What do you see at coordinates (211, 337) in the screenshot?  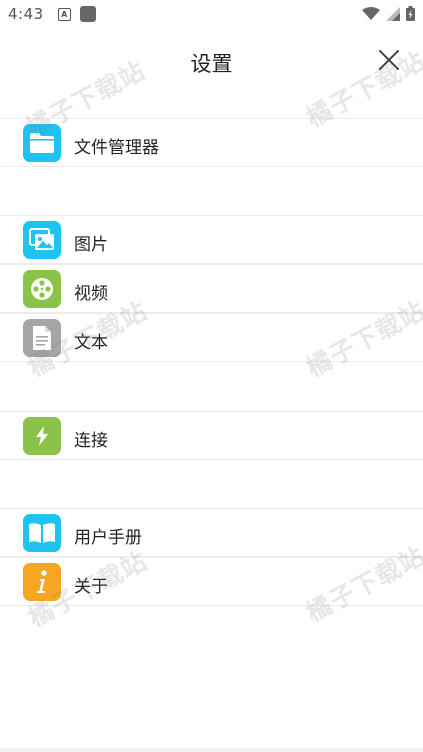 I see `menu-item-text: 文本` at bounding box center [211, 337].